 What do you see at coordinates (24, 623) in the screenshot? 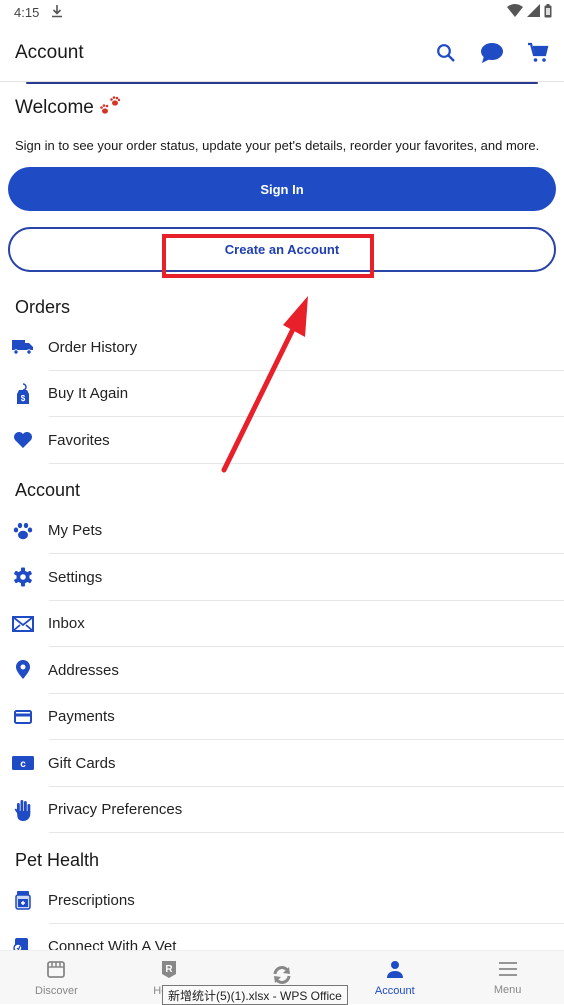
I see `envelope-icon` at bounding box center [24, 623].